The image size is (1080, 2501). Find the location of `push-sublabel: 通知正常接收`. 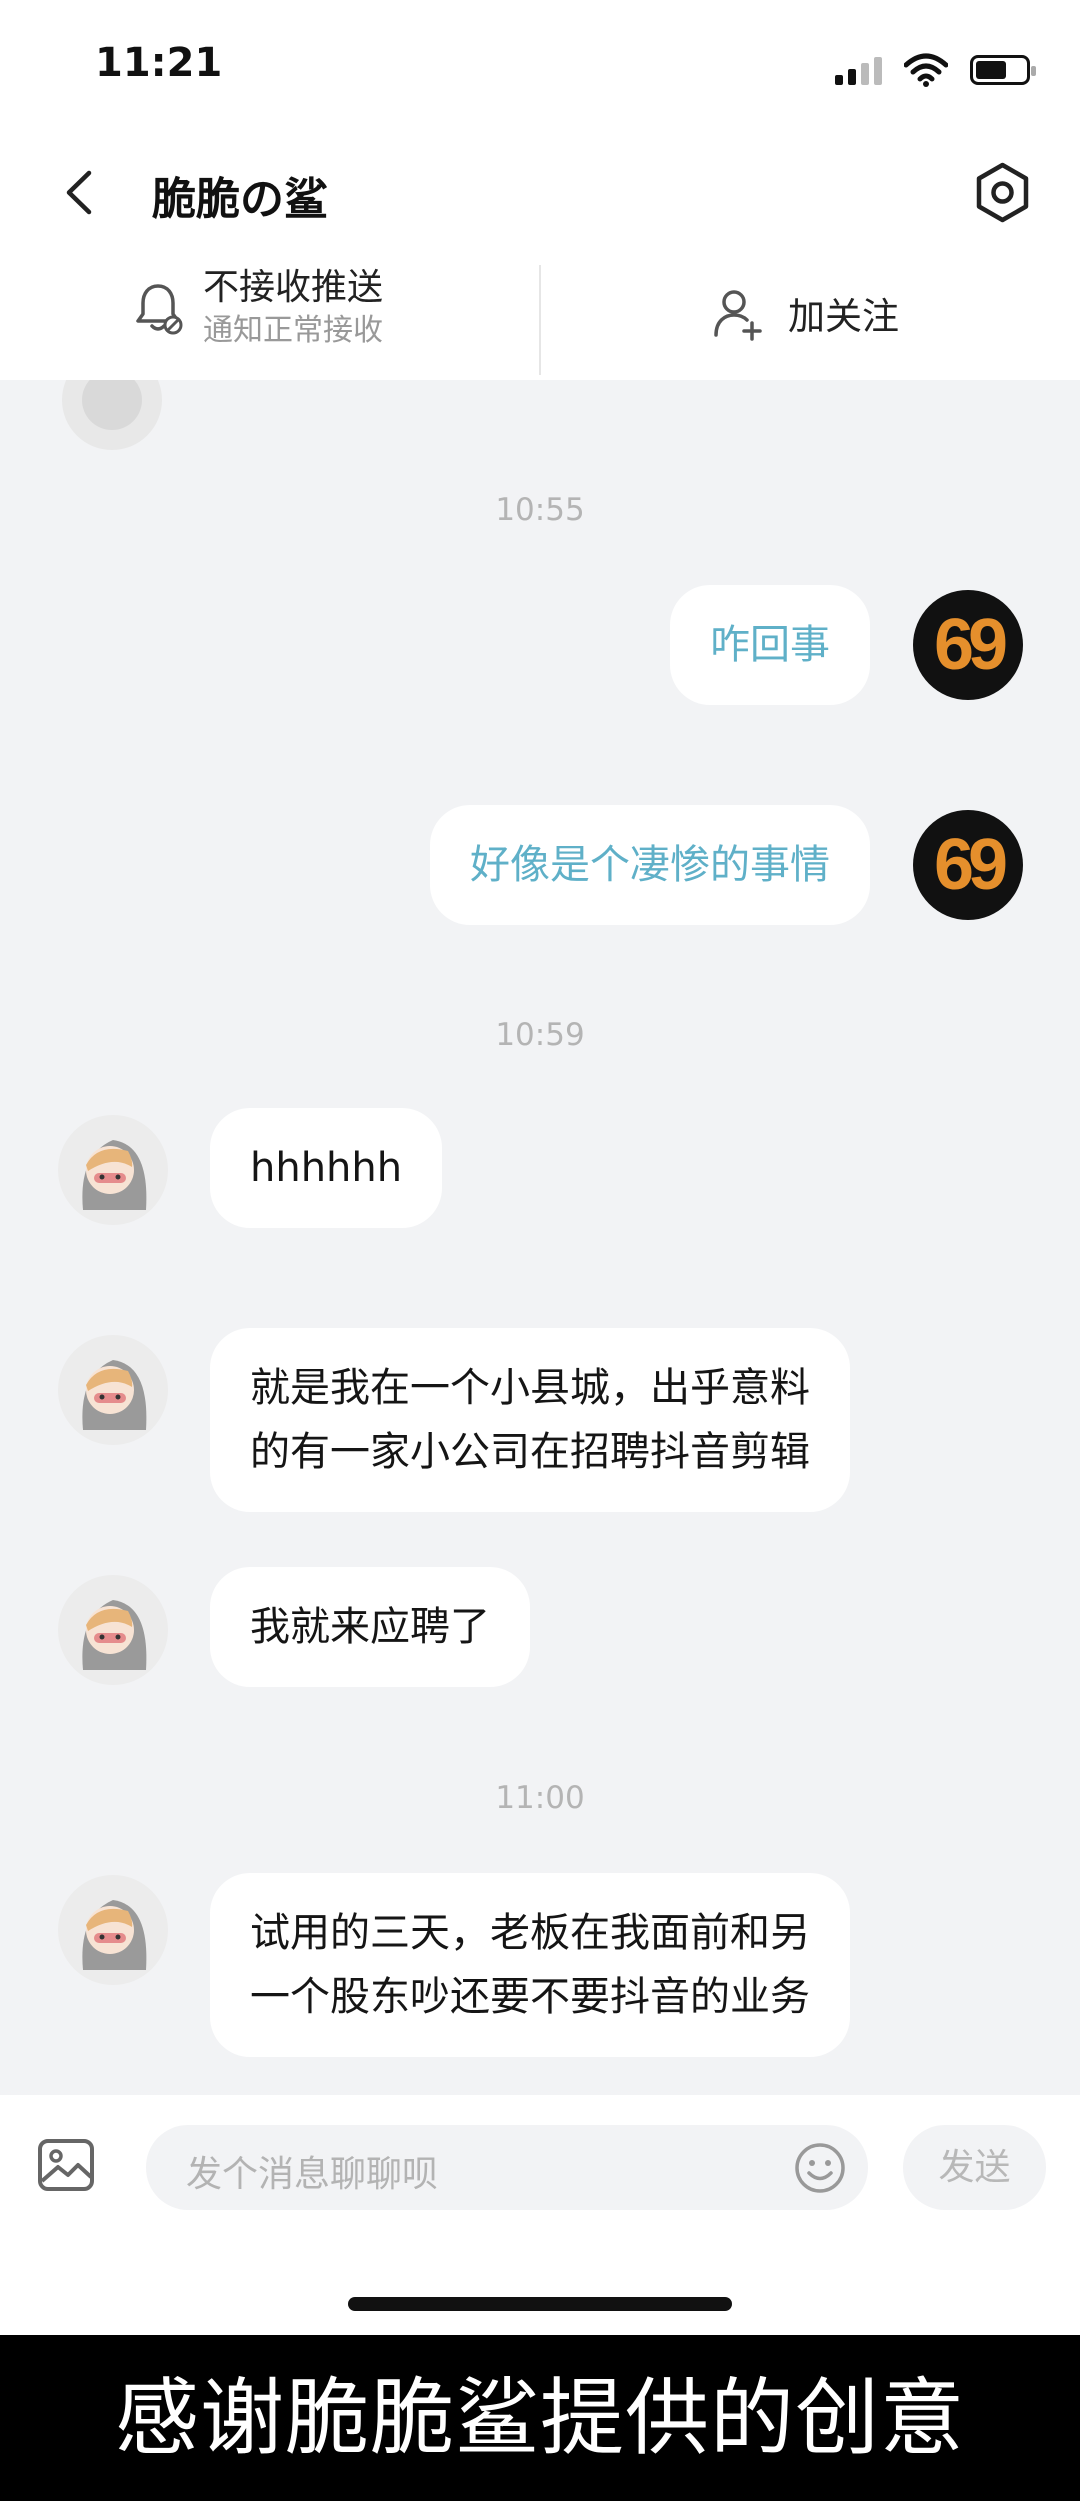

push-sublabel: 通知正常接收 is located at coordinates (293, 330).